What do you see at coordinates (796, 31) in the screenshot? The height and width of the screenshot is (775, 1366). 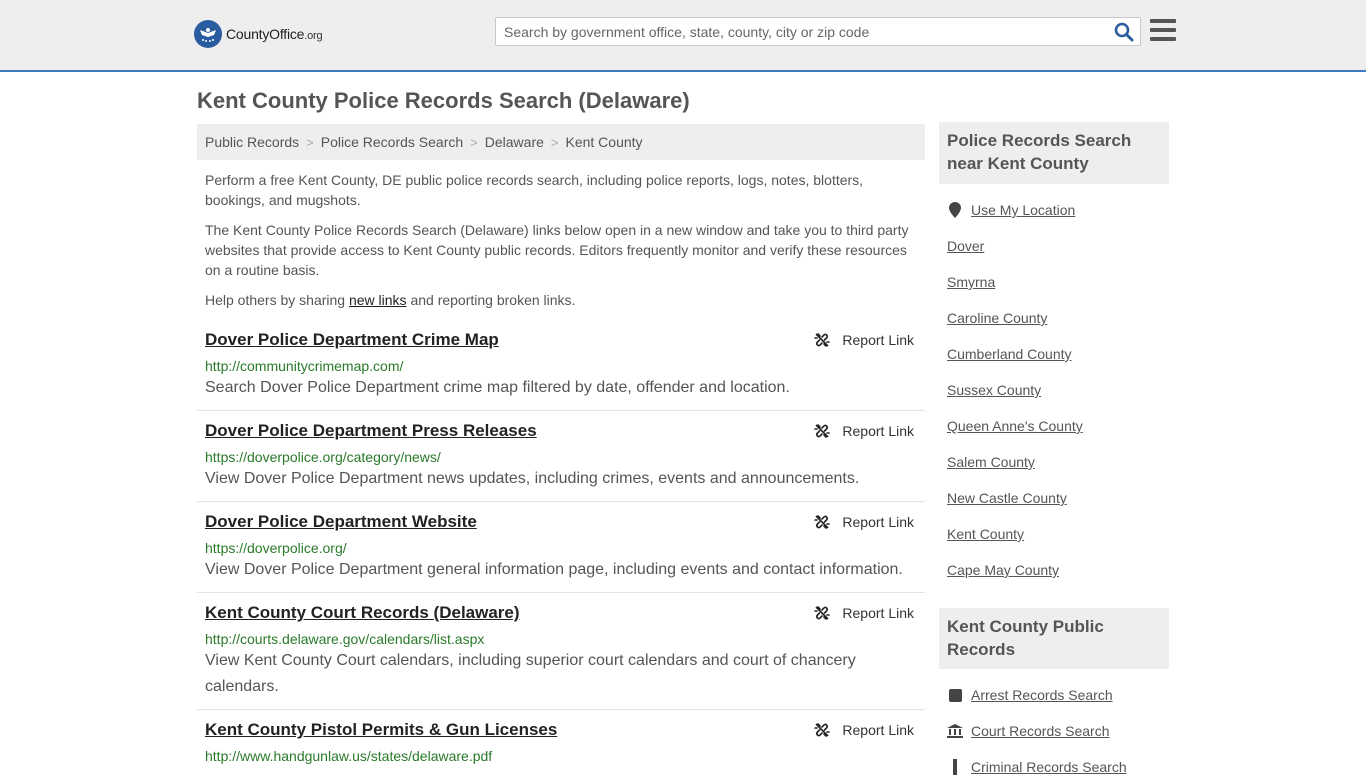 I see `search-input` at bounding box center [796, 31].